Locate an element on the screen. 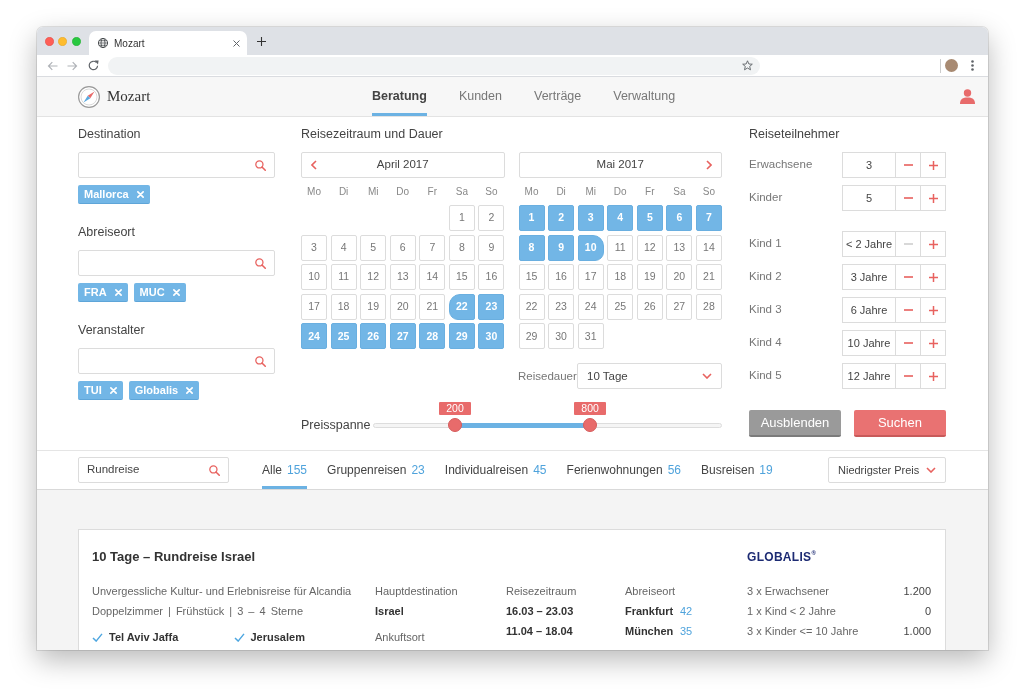 This screenshot has height=698, width=1024. category-tab: Individualreisen 45 is located at coordinates (495, 470).